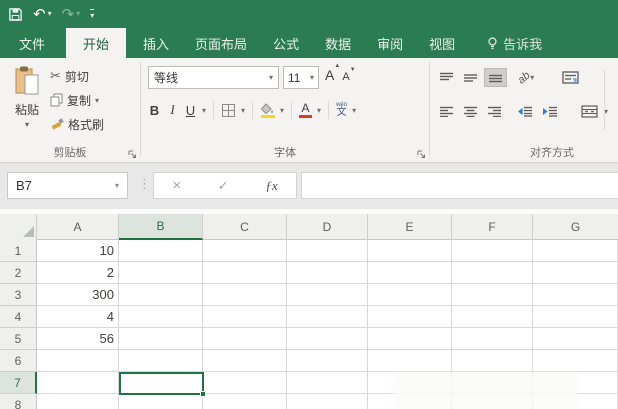  I want to click on font-size-select: 11 ▾, so click(301, 77).